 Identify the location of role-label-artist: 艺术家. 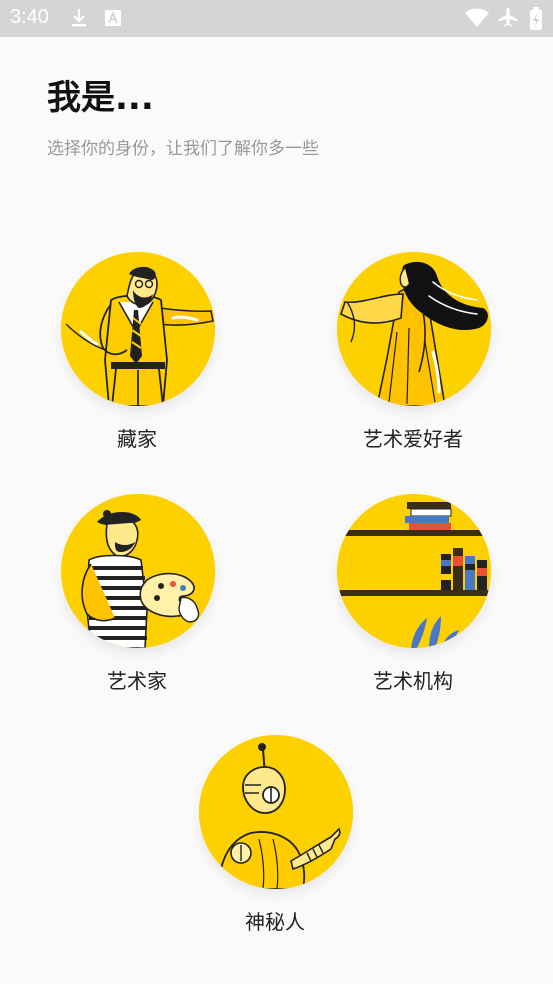
(137, 681).